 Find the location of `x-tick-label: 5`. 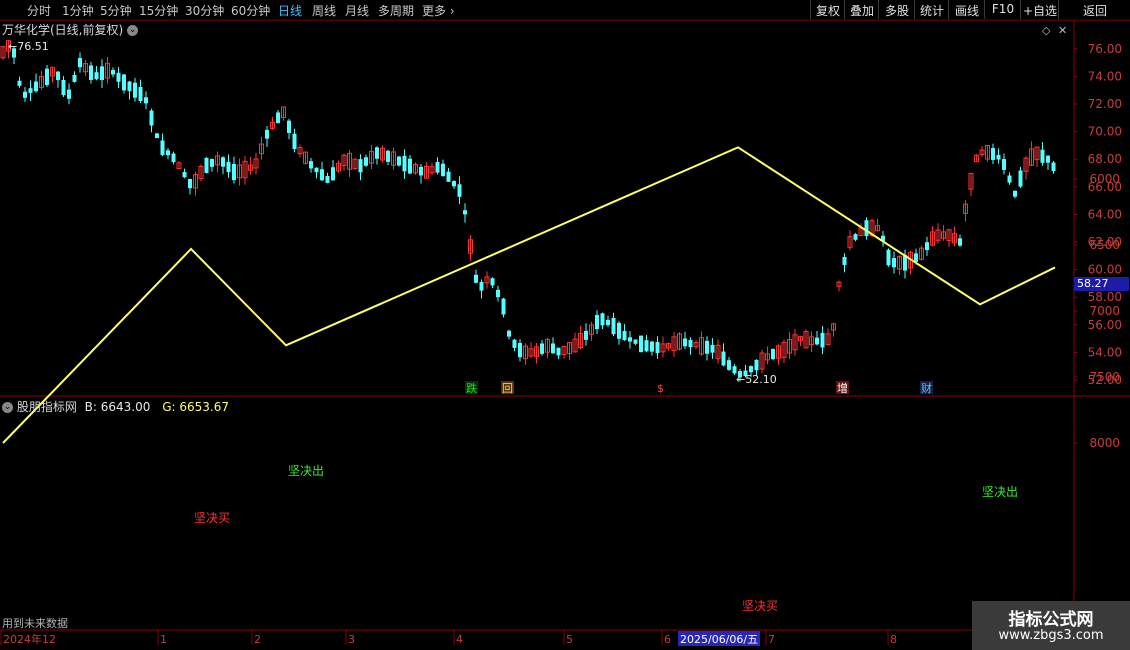

x-tick-label: 5 is located at coordinates (569, 639).